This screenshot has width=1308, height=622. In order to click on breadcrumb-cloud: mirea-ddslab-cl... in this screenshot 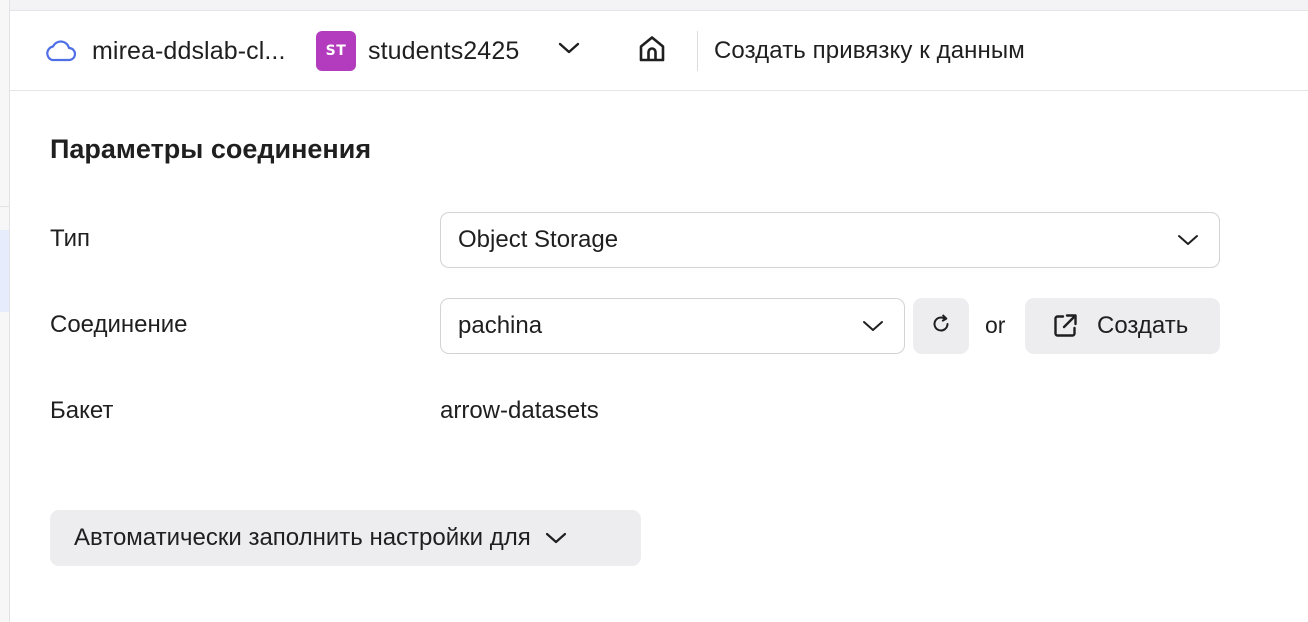, I will do `click(173, 51)`.